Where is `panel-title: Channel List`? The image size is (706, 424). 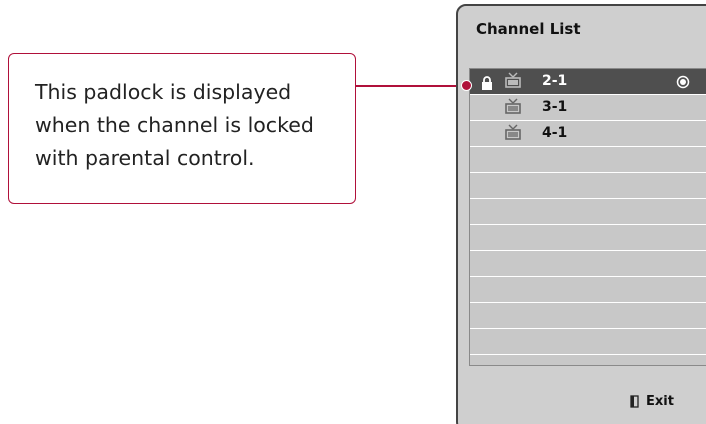
panel-title: Channel List is located at coordinates (528, 29).